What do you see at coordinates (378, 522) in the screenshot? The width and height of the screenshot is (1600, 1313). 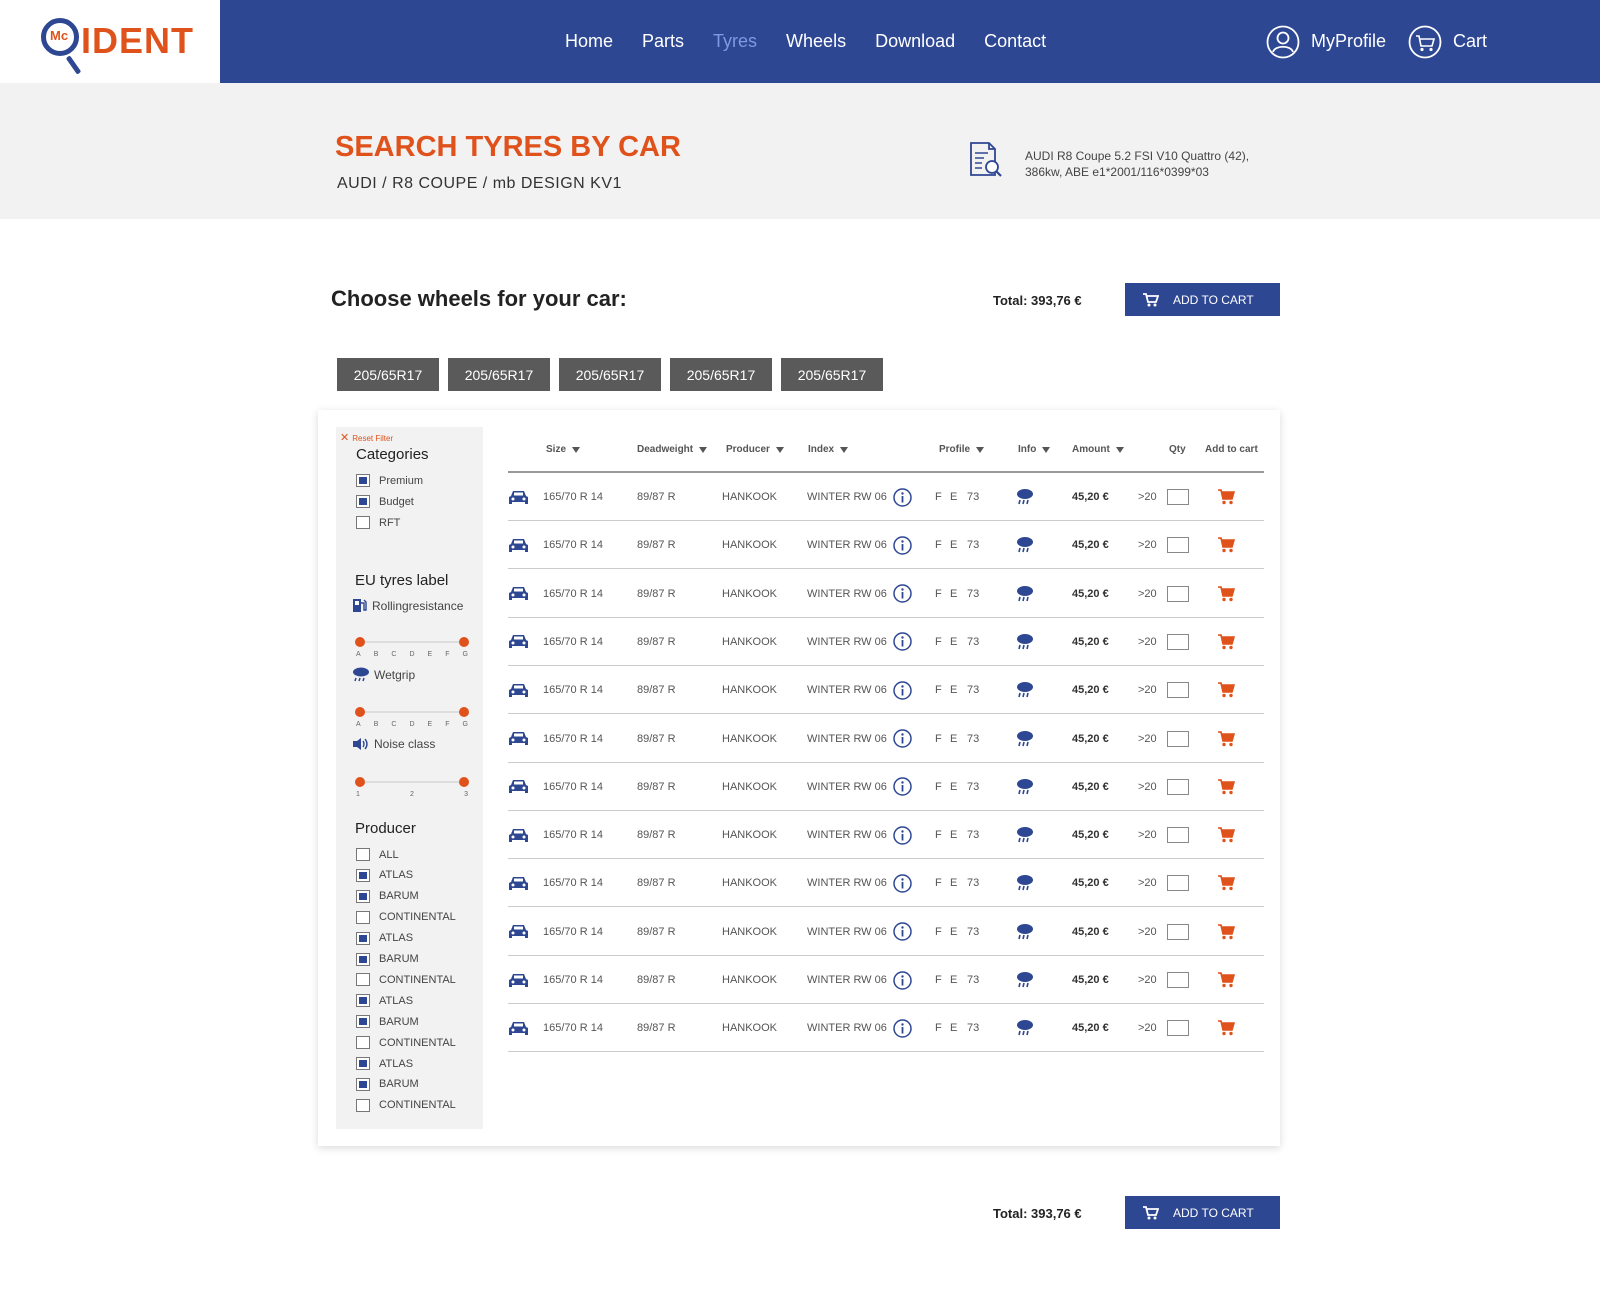 I see `category-rft: RFT` at bounding box center [378, 522].